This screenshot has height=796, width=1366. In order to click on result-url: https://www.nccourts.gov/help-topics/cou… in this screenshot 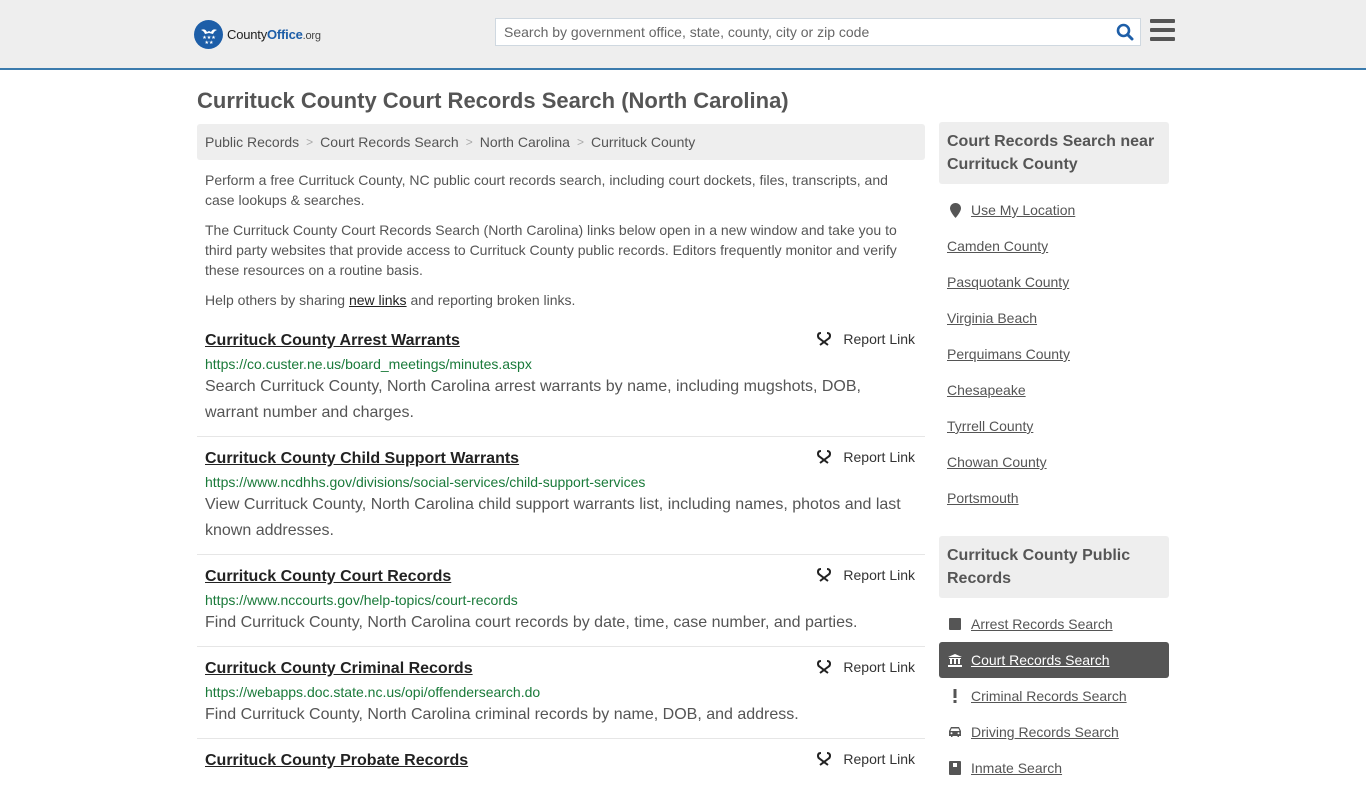, I will do `click(361, 600)`.